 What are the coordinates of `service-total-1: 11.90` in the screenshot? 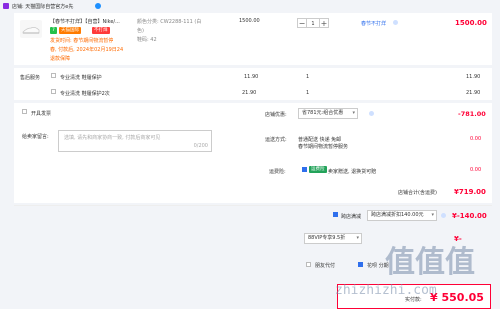 It's located at (473, 77).